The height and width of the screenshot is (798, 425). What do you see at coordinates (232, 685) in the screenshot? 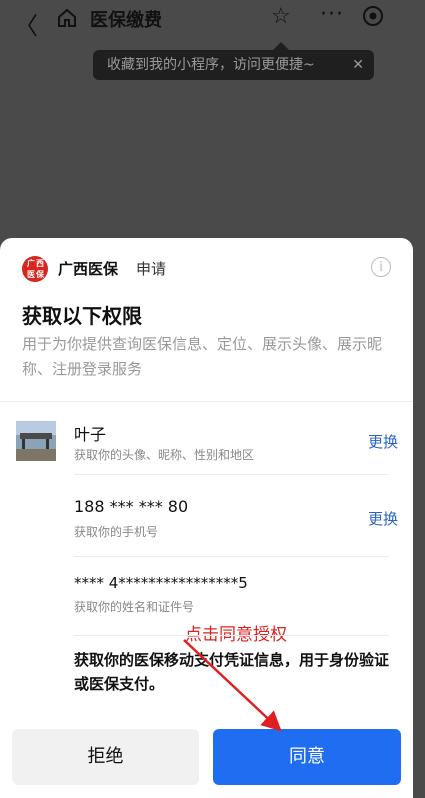
I see `arrow-icon` at bounding box center [232, 685].